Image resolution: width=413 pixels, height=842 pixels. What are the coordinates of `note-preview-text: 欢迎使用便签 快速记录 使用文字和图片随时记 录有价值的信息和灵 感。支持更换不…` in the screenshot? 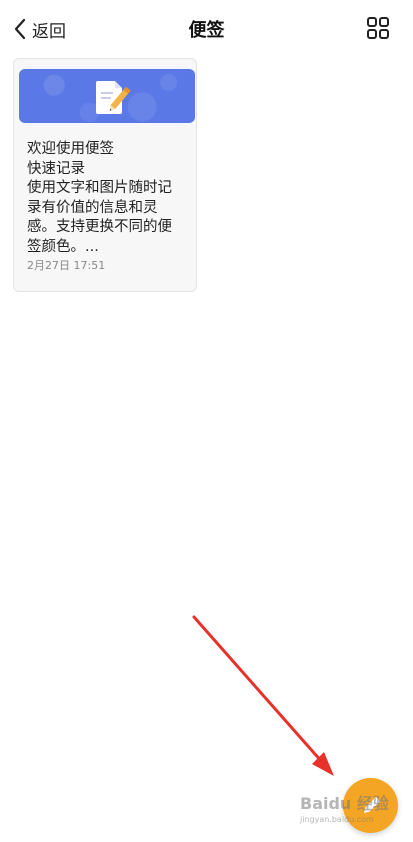 It's located at (110, 198).